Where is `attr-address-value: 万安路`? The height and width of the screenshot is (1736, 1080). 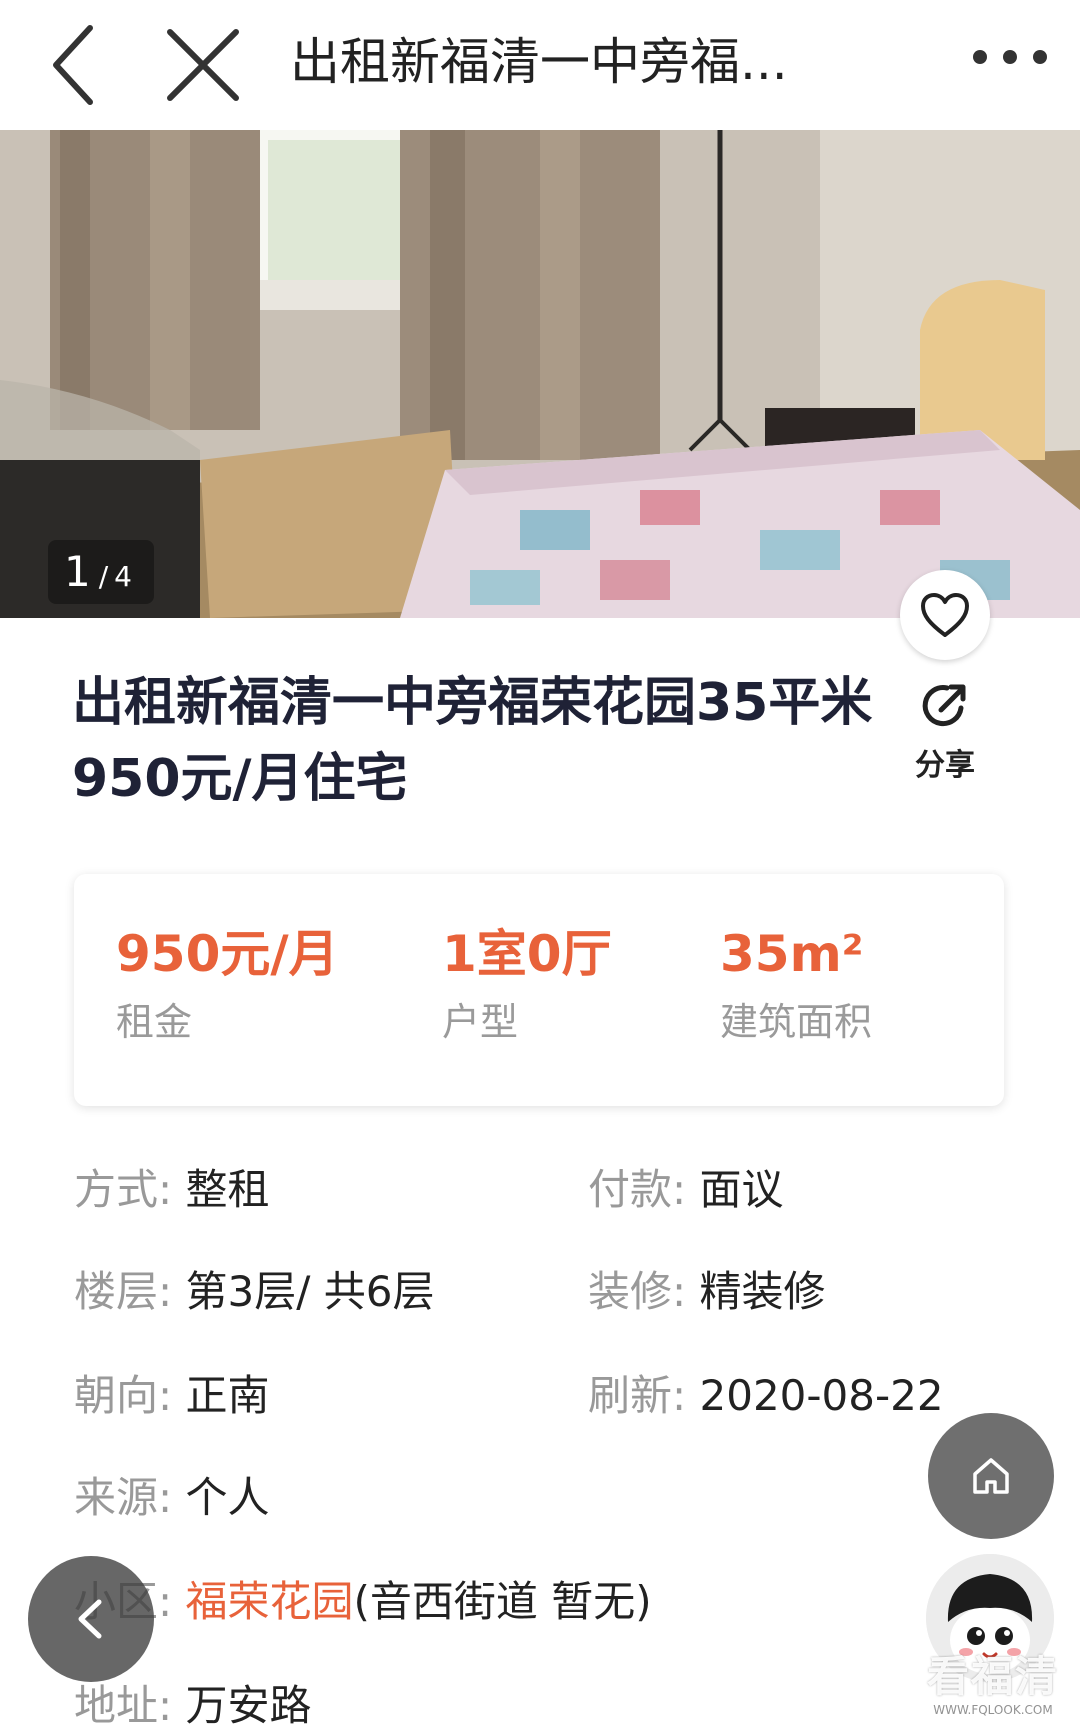 attr-address-value: 万安路 is located at coordinates (248, 1705).